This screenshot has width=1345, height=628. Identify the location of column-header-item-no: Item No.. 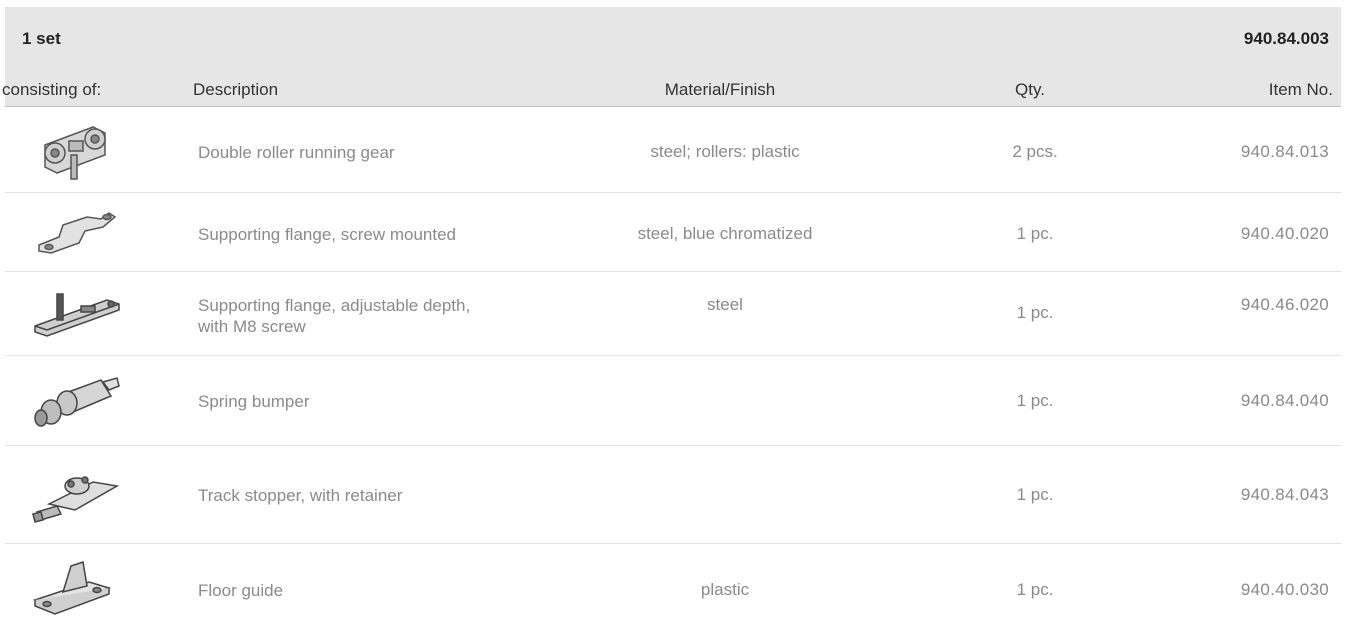
(1300, 89).